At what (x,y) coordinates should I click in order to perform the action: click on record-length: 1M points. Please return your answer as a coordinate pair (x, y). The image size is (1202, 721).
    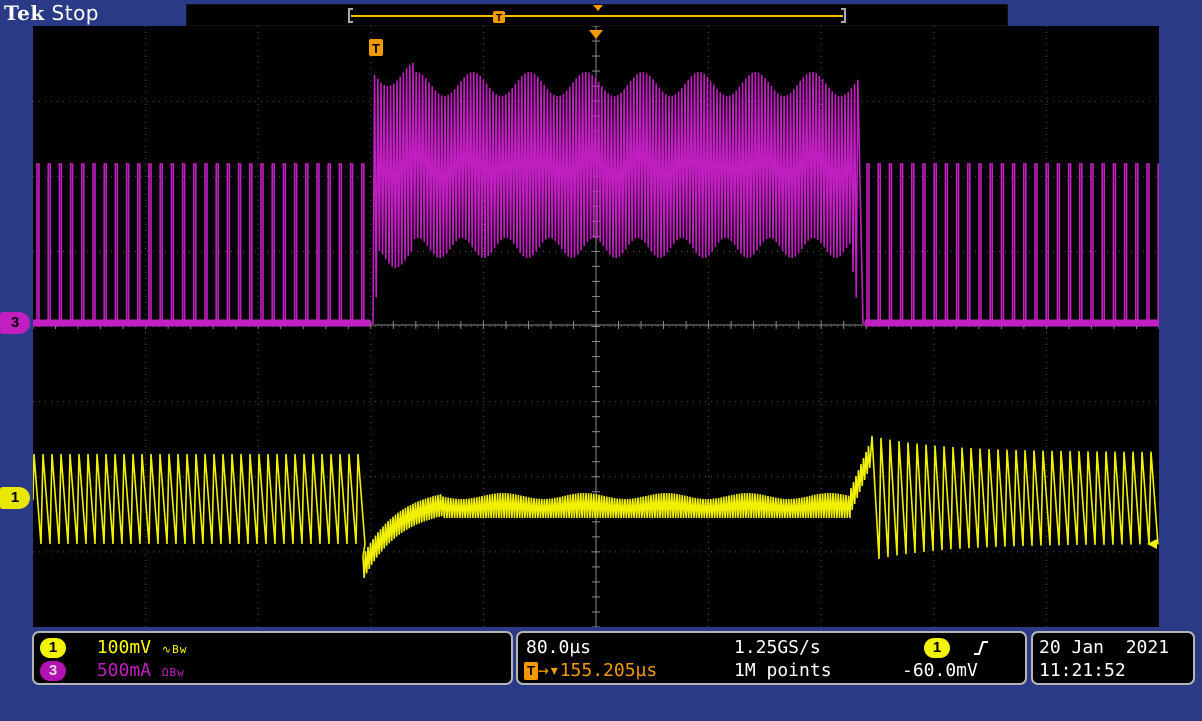
    Looking at the image, I should click on (783, 670).